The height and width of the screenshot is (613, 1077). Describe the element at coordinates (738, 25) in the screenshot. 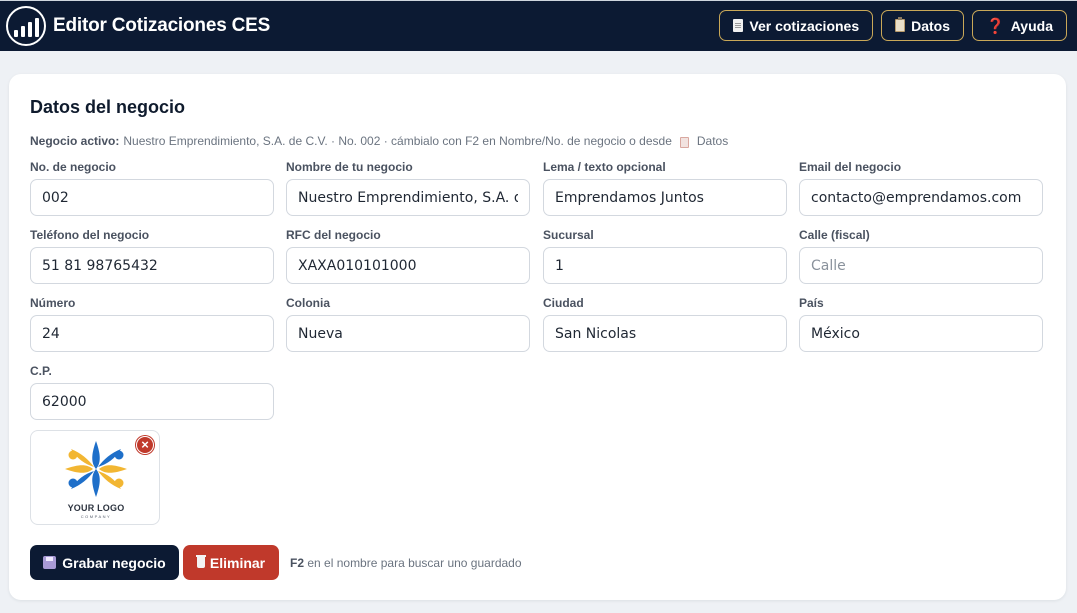

I see `document-icon` at that location.